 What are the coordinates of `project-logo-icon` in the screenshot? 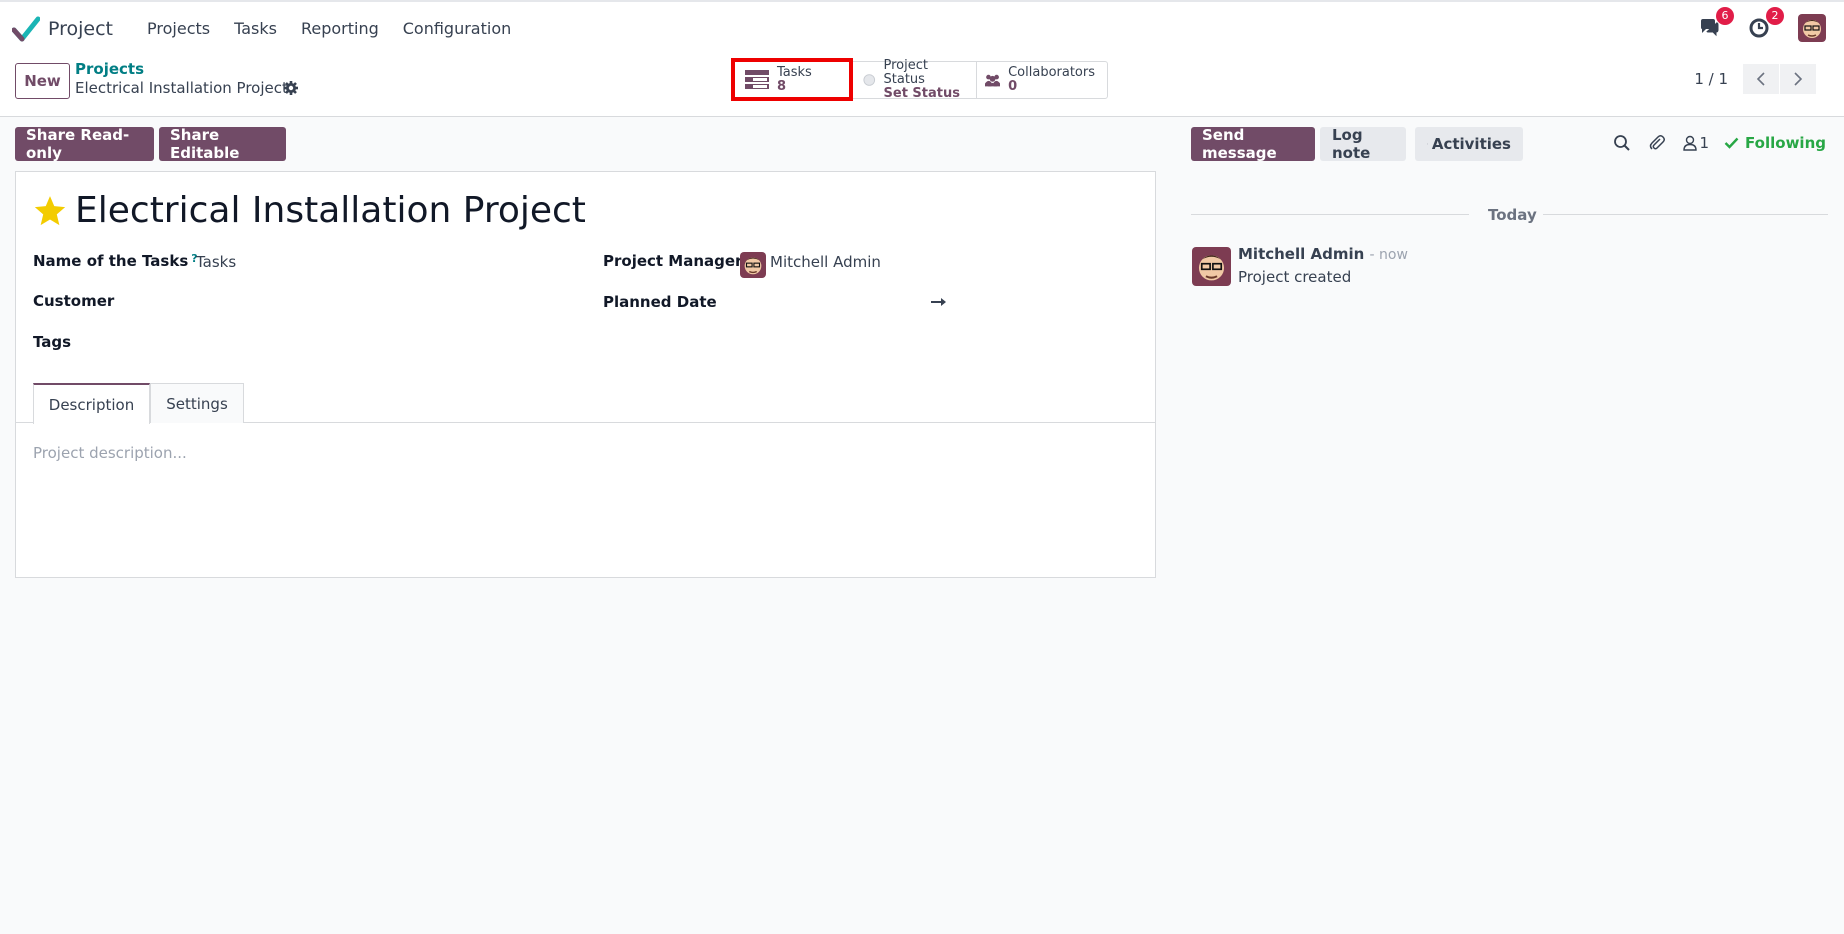 It's located at (26, 28).